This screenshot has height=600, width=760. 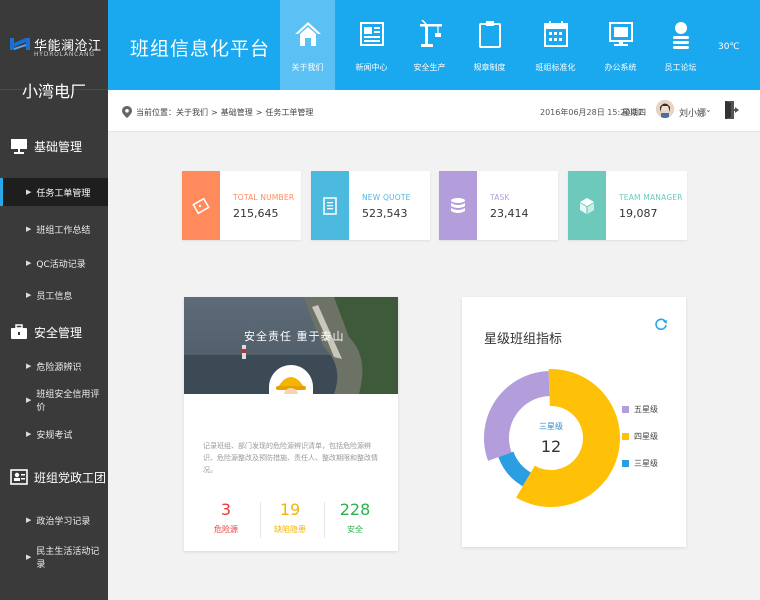 I want to click on sidebar-item-staff-info: ▶ 员工信息, so click(x=54, y=295).